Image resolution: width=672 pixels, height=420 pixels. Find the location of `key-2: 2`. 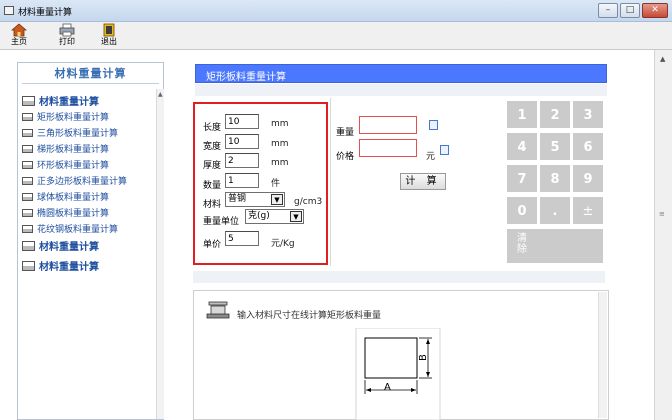

key-2: 2 is located at coordinates (555, 114).